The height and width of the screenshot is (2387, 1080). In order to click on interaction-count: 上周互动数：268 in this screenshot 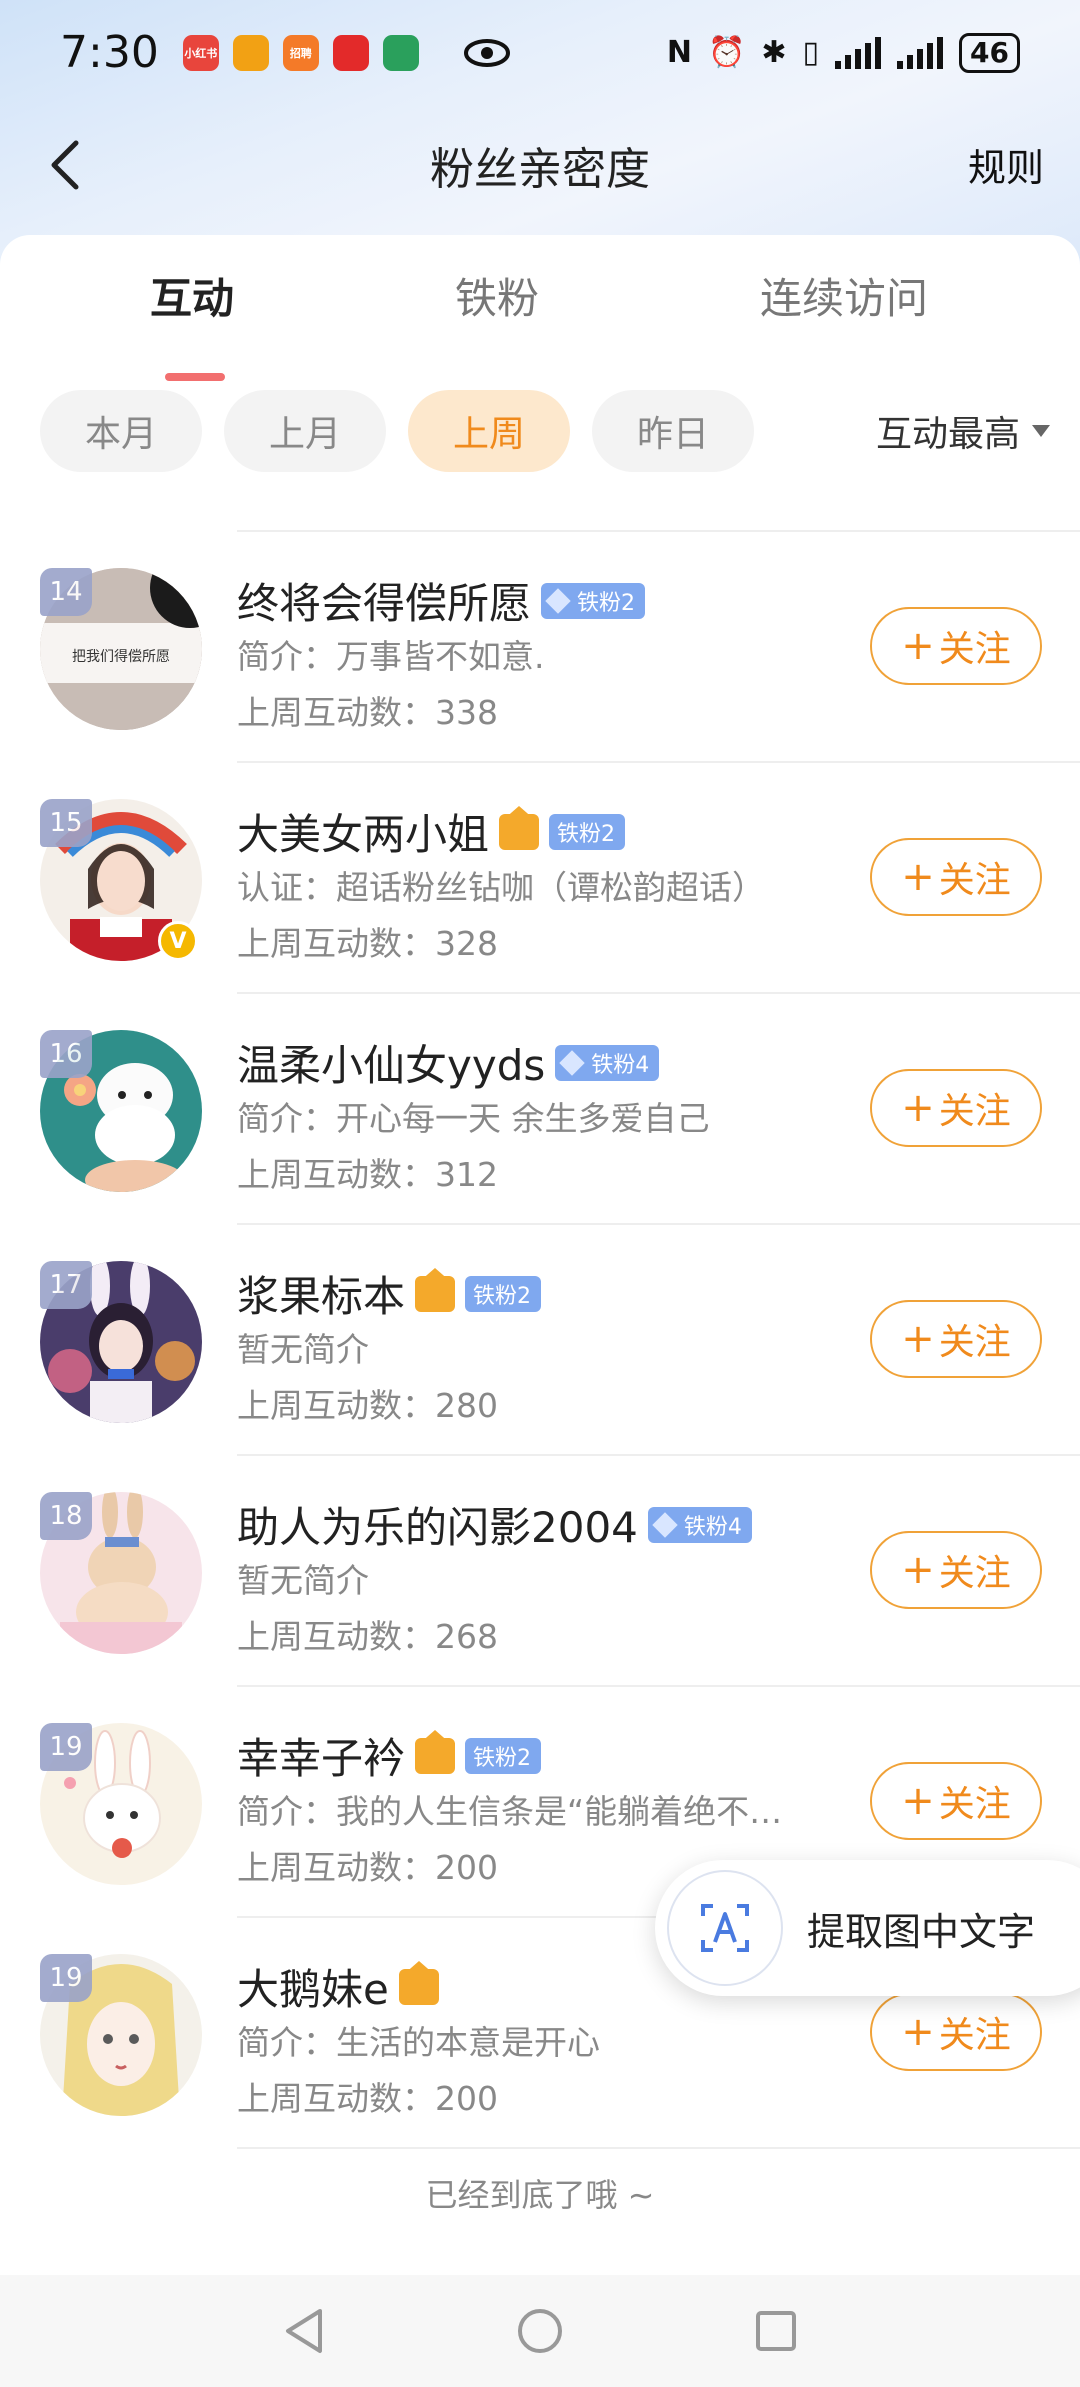, I will do `click(367, 1636)`.